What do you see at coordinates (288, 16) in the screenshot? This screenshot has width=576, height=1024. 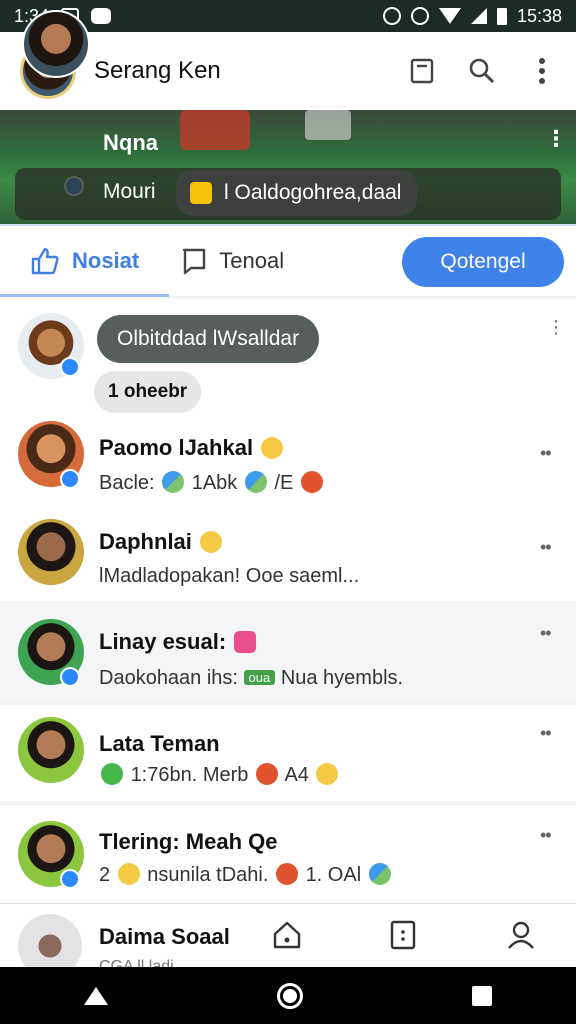 I see `status-bar: 1:34 15:38` at bounding box center [288, 16].